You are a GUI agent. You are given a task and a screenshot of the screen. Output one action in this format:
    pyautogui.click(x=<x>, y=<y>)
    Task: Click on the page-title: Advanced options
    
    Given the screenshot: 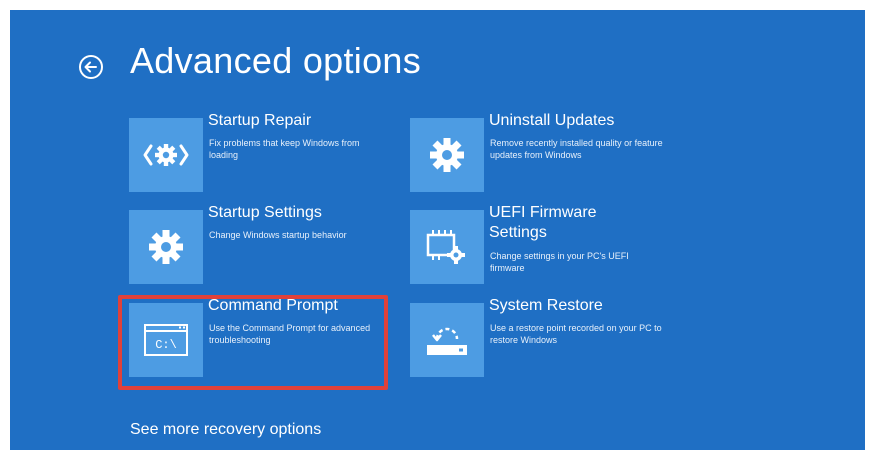 What is the action you would take?
    pyautogui.click(x=276, y=60)
    